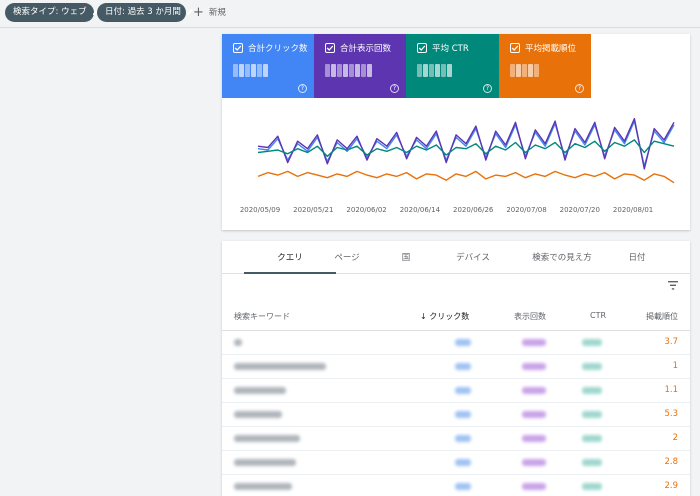 The width and height of the screenshot is (700, 496). I want to click on active-tab-indicator, so click(290, 273).